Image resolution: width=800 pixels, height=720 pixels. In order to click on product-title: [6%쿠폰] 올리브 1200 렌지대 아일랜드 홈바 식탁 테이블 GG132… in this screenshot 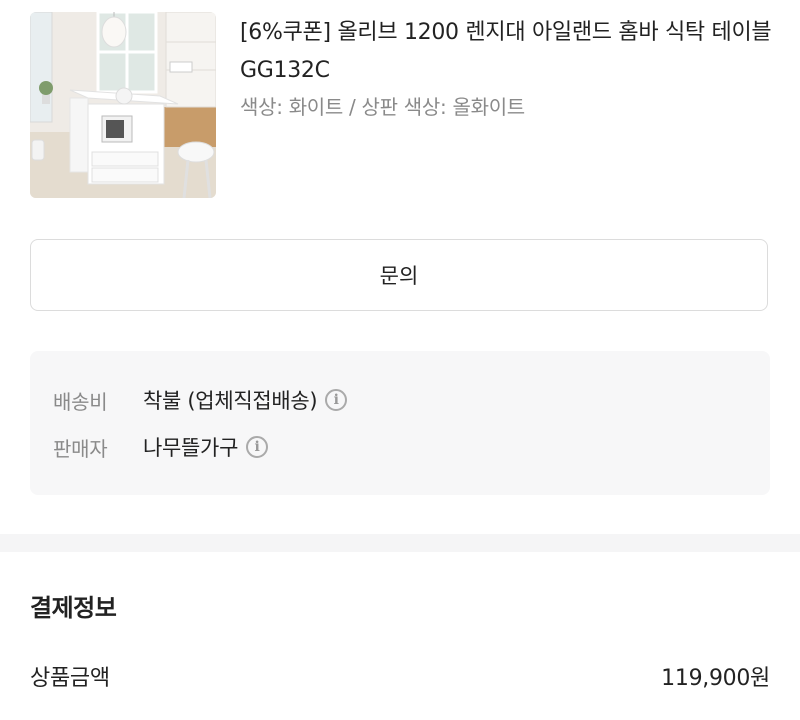, I will do `click(510, 52)`.